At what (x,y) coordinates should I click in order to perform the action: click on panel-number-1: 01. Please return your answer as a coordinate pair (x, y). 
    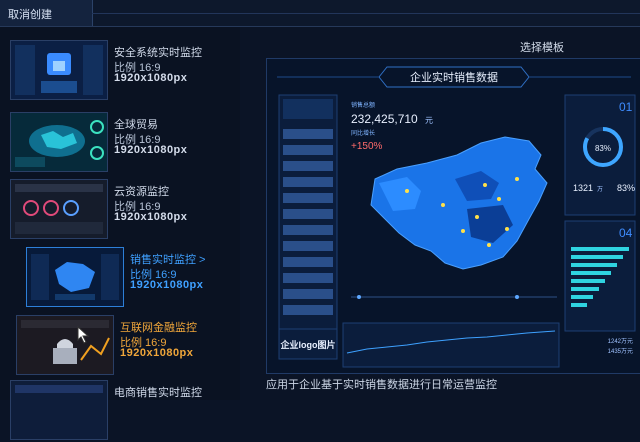
    Looking at the image, I should click on (626, 107).